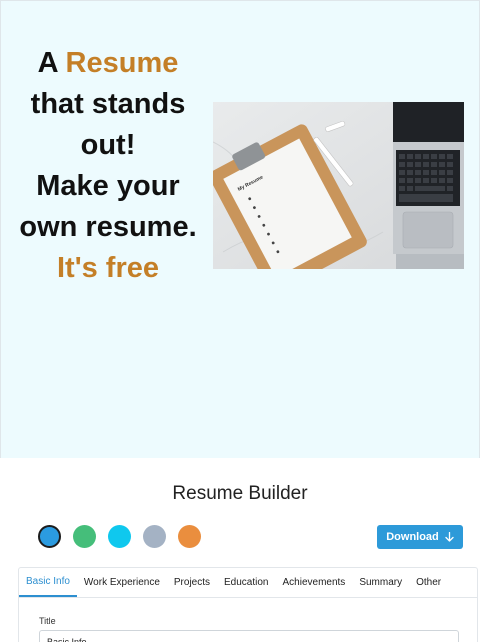 This screenshot has height=642, width=480. Describe the element at coordinates (314, 582) in the screenshot. I see `tab-achievements: Achievements` at that location.